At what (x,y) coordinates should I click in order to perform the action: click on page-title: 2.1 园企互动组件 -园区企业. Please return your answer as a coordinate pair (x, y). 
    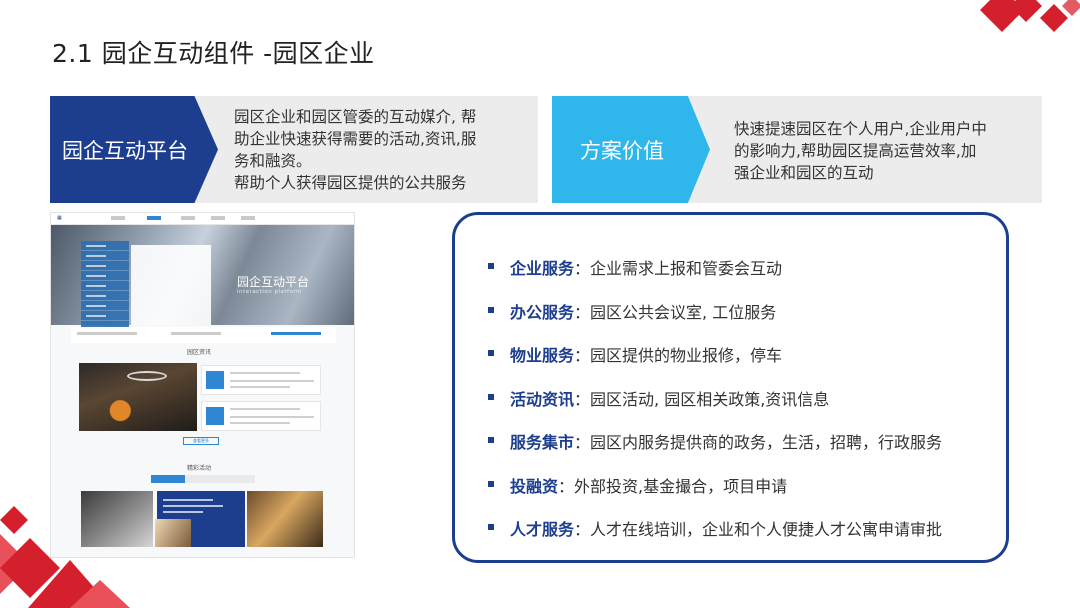
    Looking at the image, I should click on (213, 53).